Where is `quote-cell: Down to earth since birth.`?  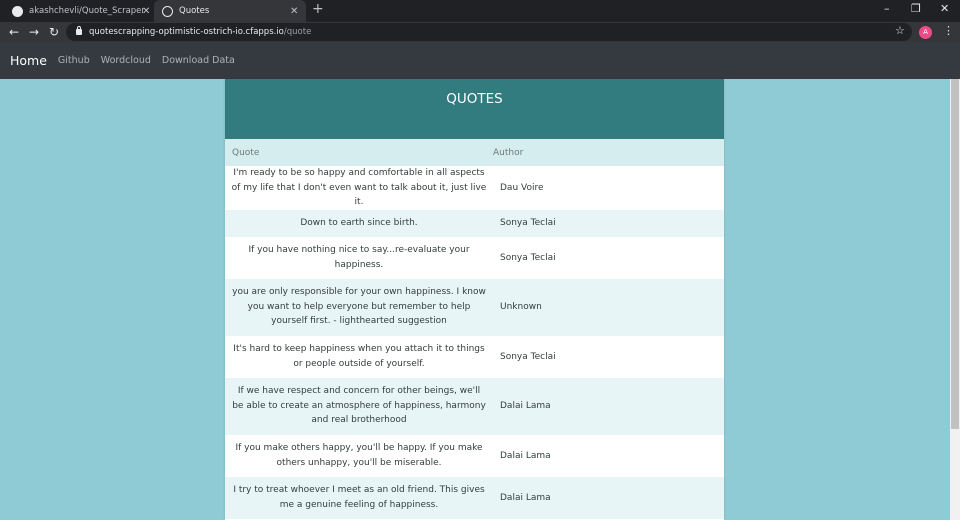 quote-cell: Down to earth since birth. is located at coordinates (359, 222).